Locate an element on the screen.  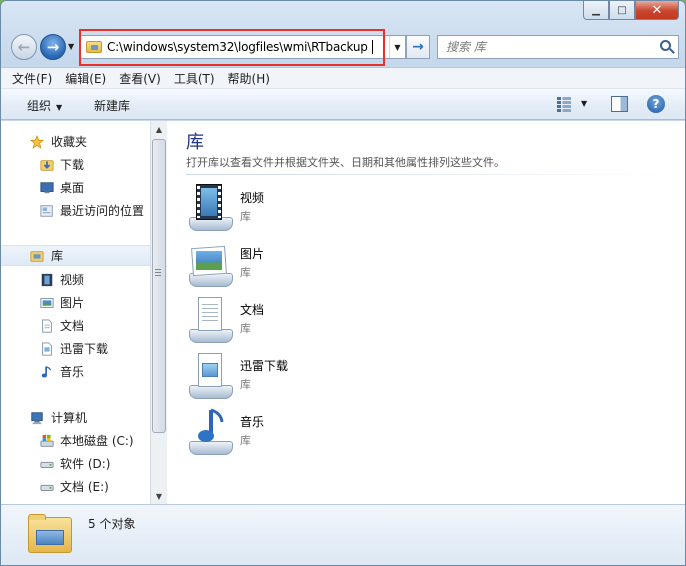
libraries-folder-icon is located at coordinates (50, 534).